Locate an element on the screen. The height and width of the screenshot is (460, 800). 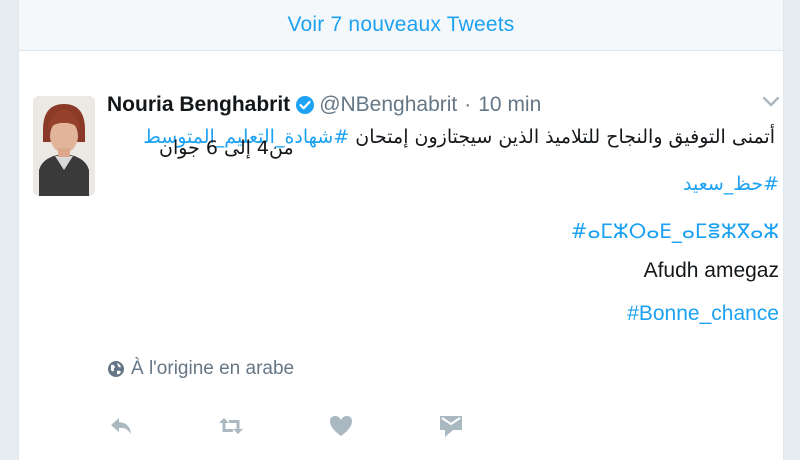
chevron-down-icon is located at coordinates (771, 102).